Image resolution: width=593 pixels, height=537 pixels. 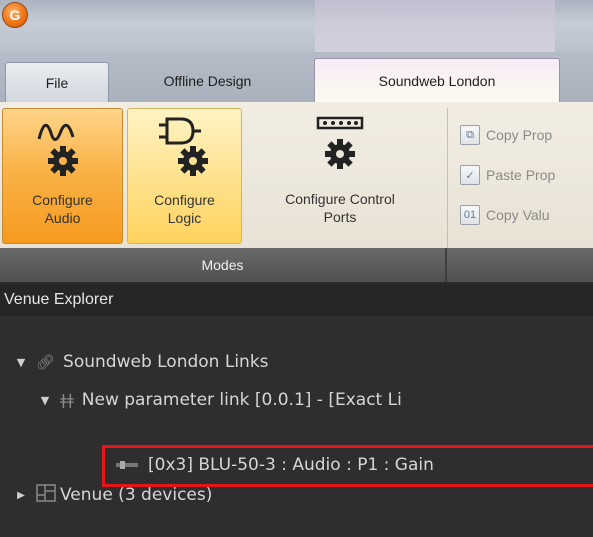 What do you see at coordinates (15, 15) in the screenshot?
I see `application-menu-button: G` at bounding box center [15, 15].